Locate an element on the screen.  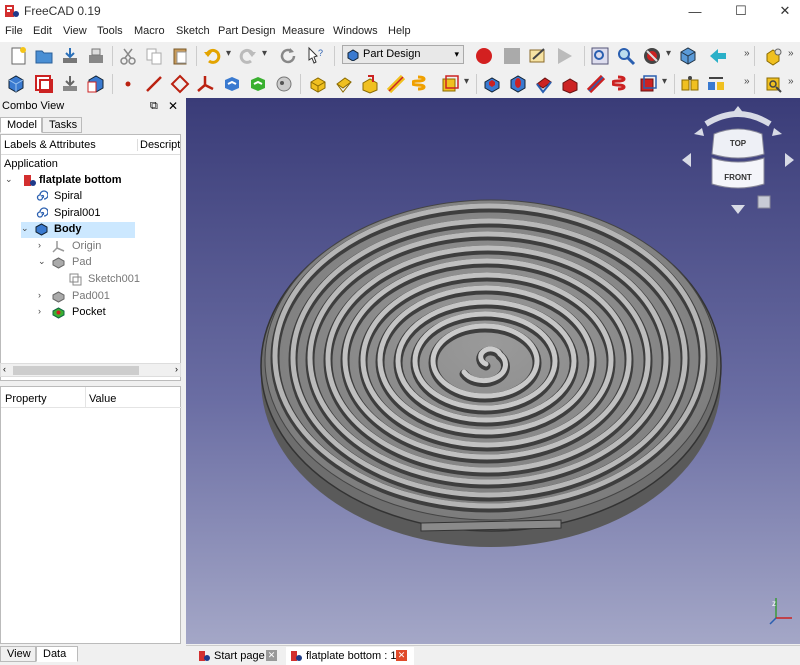
value-column-header: Value is located at coordinates (102, 399).